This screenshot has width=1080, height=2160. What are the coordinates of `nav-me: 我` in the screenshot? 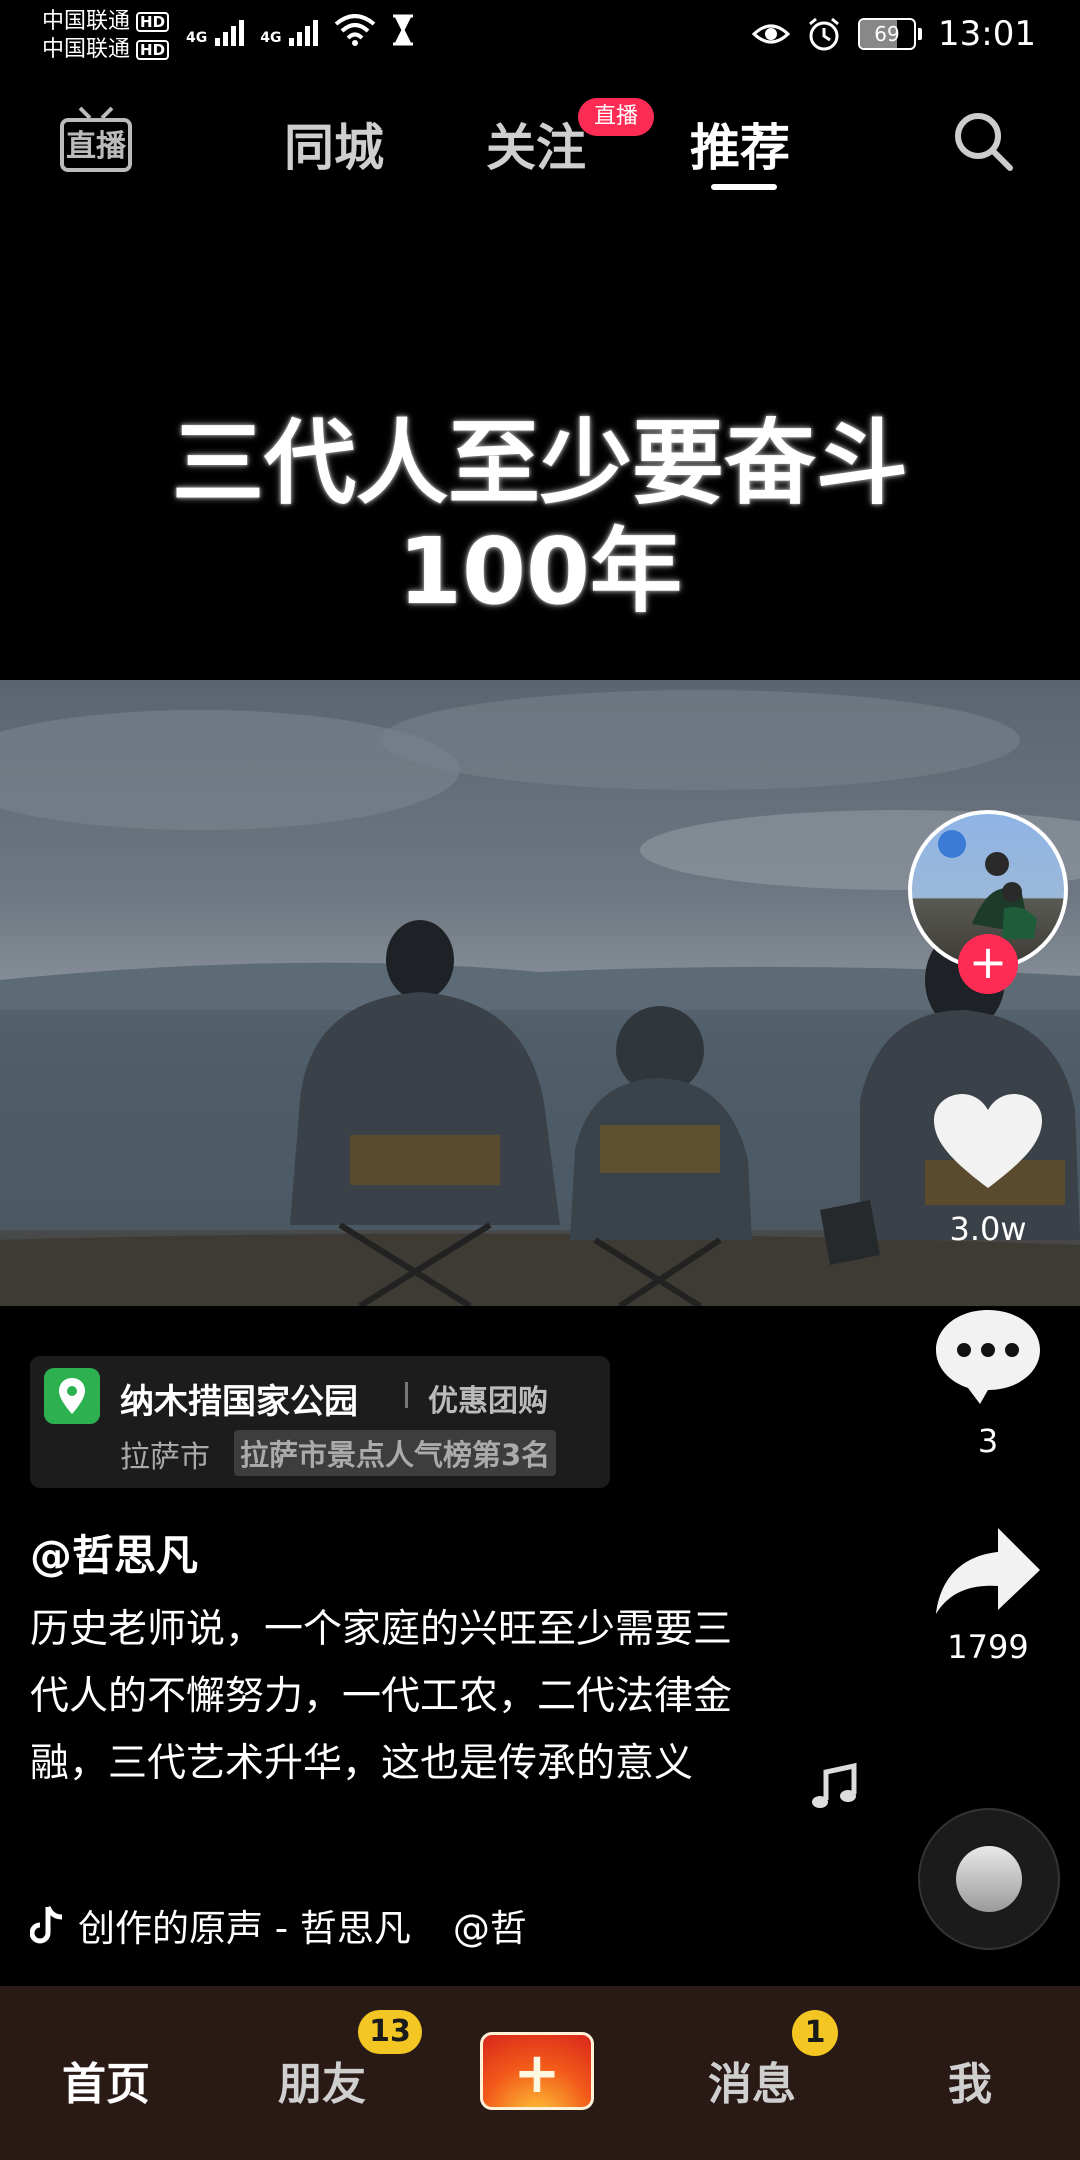 It's located at (970, 2080).